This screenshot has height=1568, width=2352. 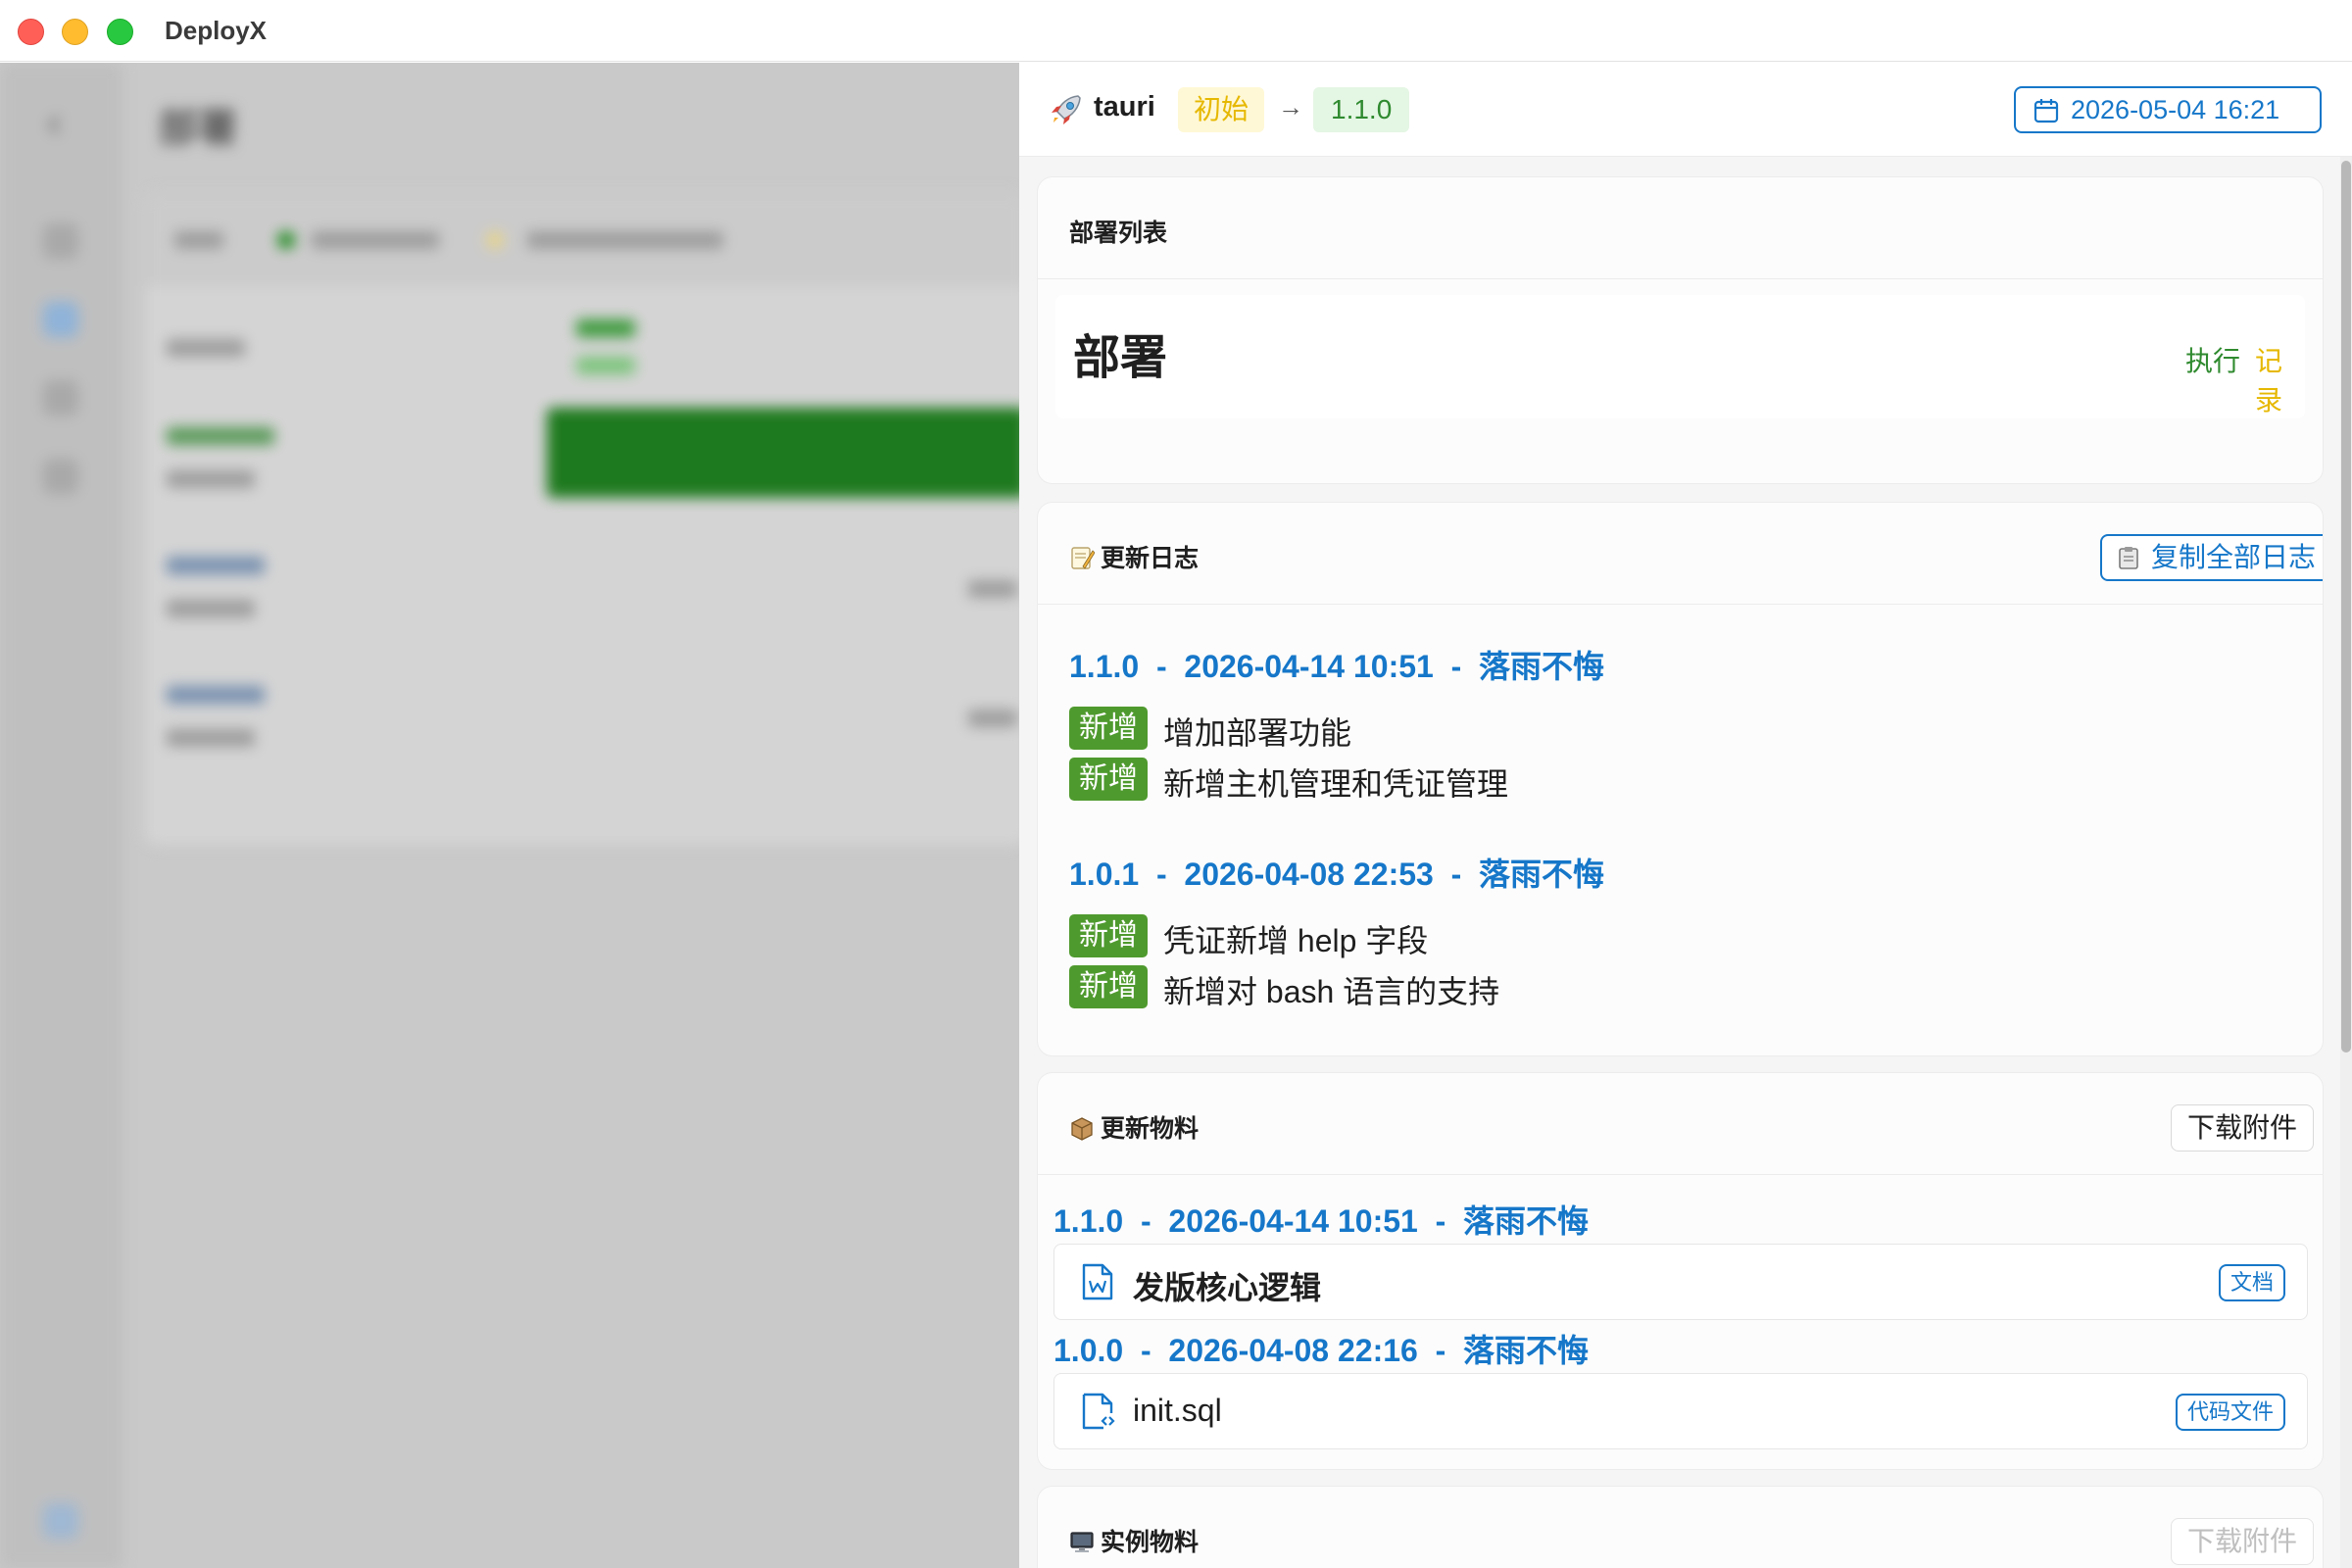 I want to click on project-name: tauri, so click(x=1124, y=106).